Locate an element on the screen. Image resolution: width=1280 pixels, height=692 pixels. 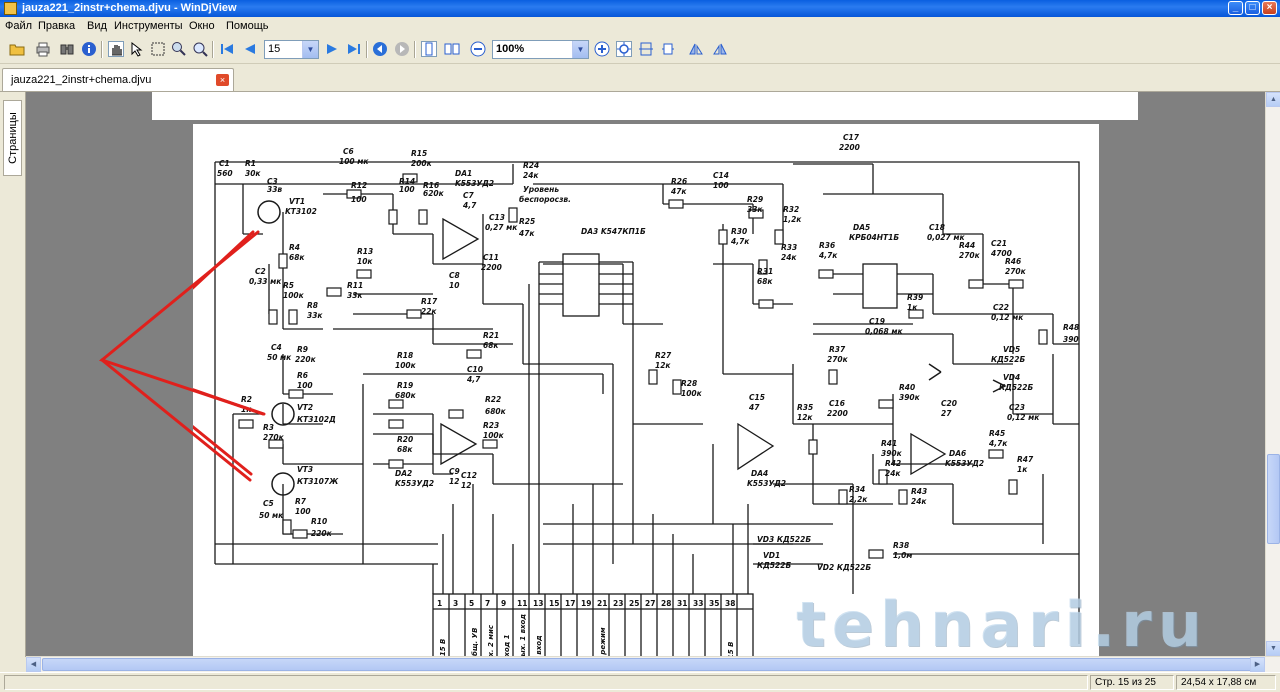
zoom-out-icon is located at coordinates (478, 49).